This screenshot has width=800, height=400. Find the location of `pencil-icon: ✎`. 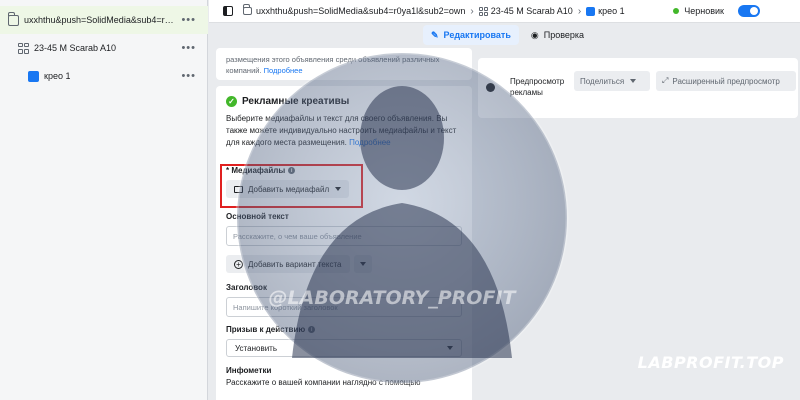

pencil-icon: ✎ is located at coordinates (435, 34).